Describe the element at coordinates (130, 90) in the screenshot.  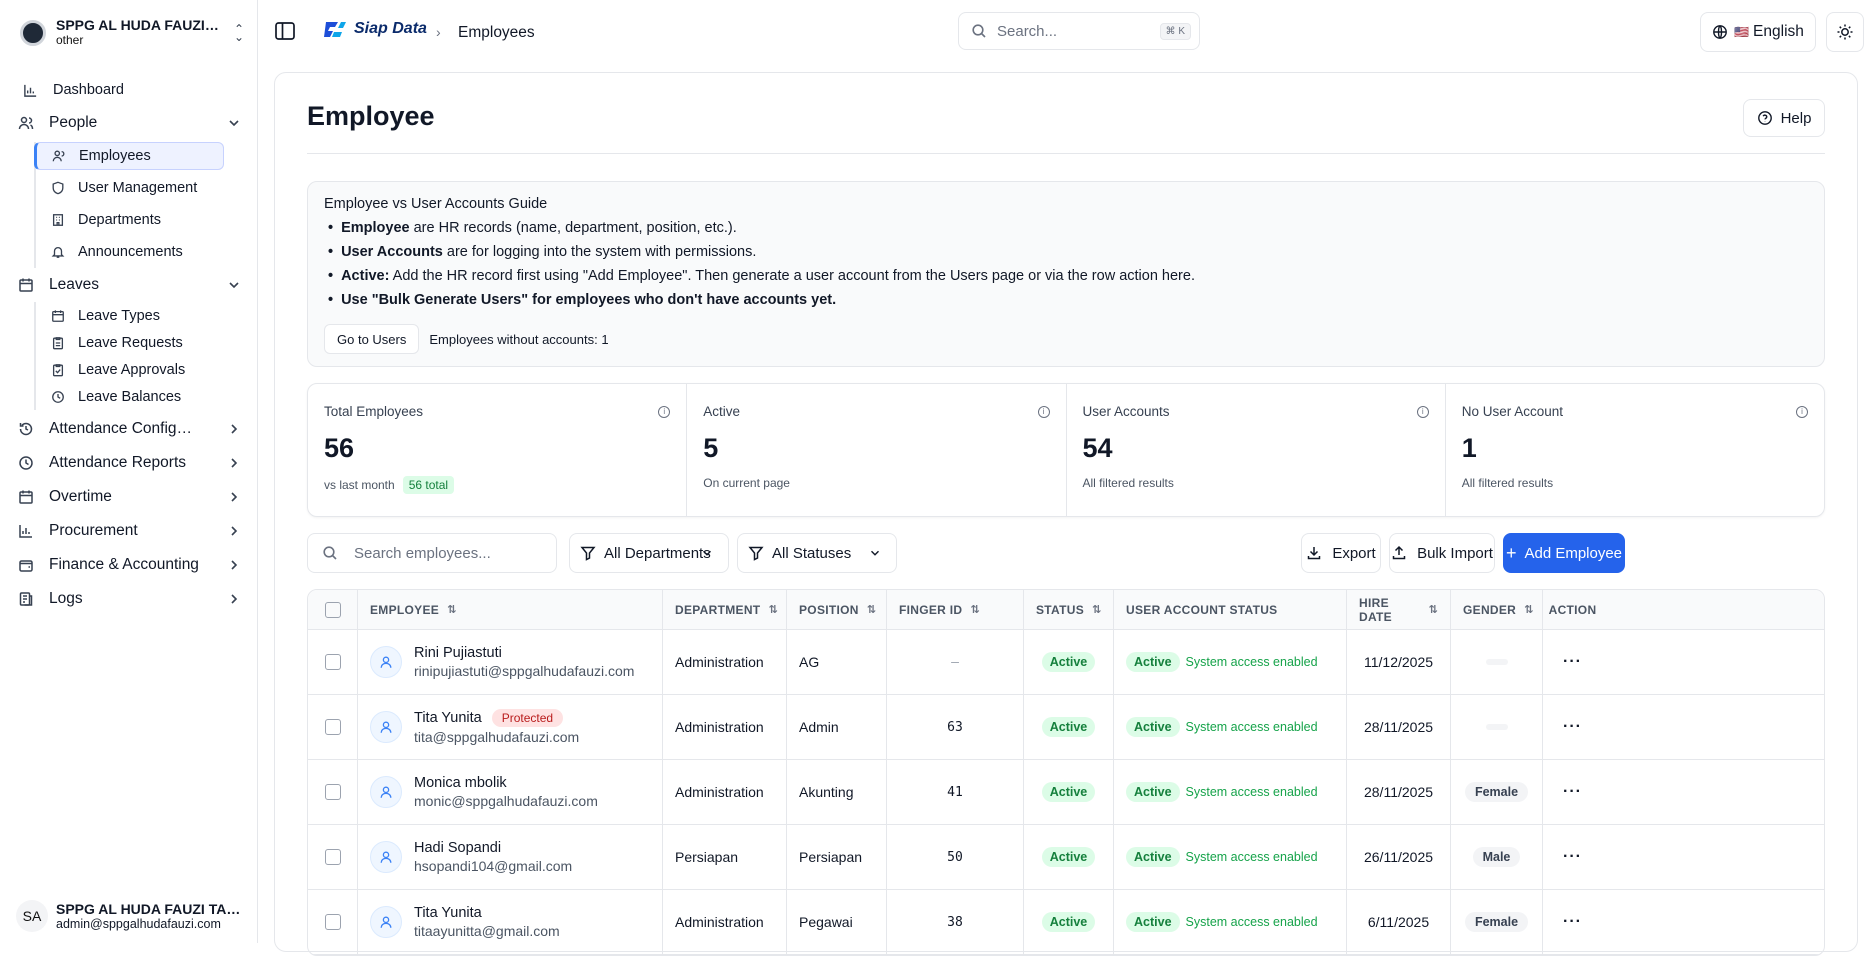
I see `sidebar-item-dashboard: Dashboard` at that location.